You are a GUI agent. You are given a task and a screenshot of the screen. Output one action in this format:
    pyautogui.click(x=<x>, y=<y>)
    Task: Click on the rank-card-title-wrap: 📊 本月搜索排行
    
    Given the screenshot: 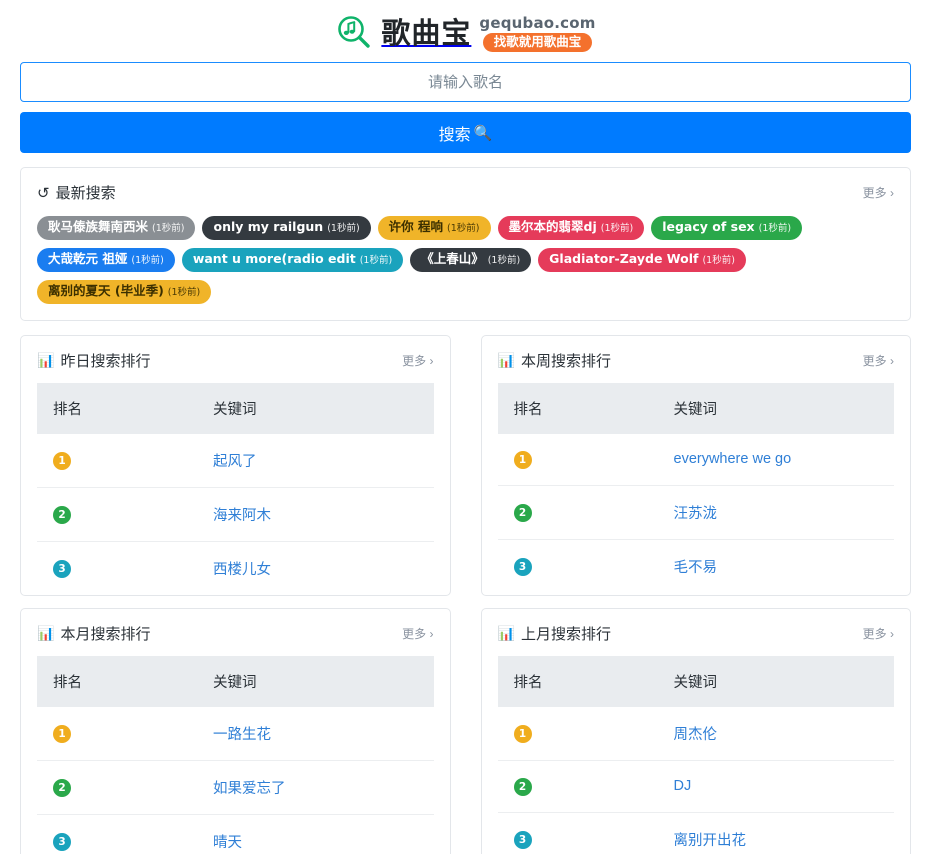 What is the action you would take?
    pyautogui.click(x=93, y=633)
    